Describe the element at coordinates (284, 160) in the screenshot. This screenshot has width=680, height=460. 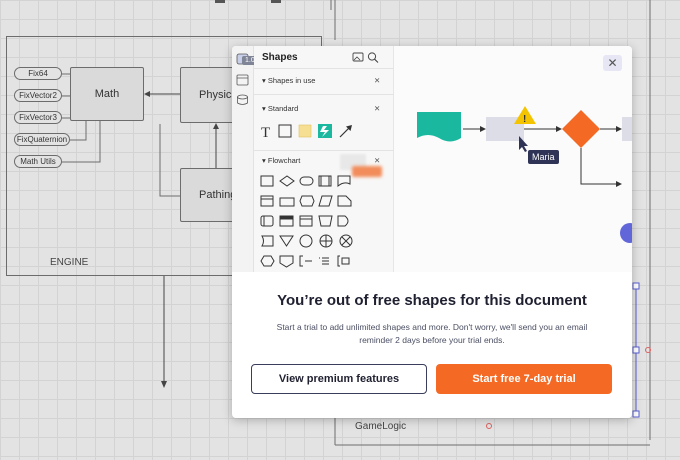
I see `section-label: Flowchart` at that location.